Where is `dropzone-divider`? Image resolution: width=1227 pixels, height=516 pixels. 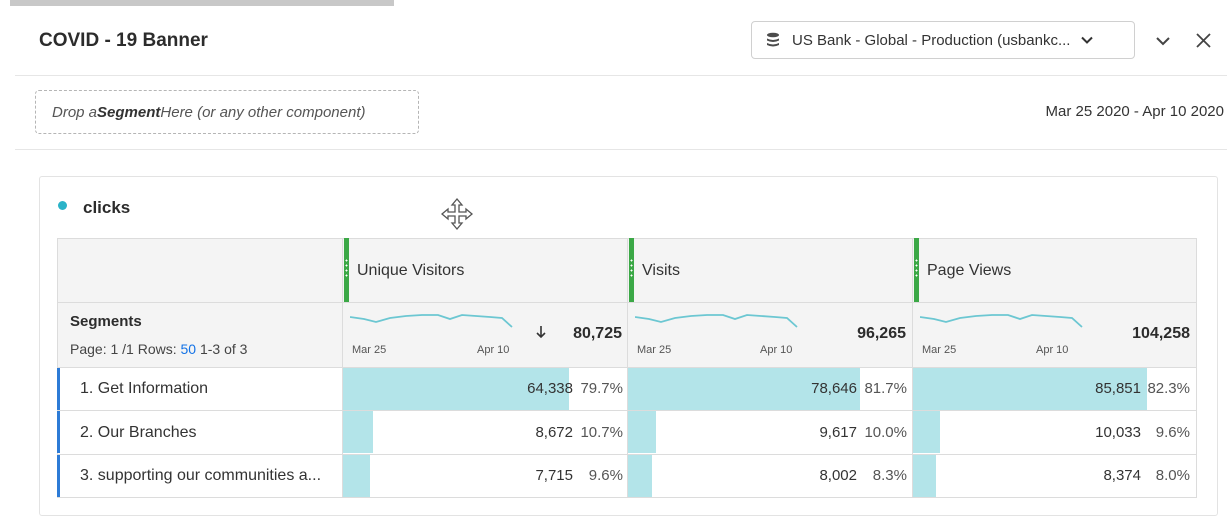 dropzone-divider is located at coordinates (621, 149).